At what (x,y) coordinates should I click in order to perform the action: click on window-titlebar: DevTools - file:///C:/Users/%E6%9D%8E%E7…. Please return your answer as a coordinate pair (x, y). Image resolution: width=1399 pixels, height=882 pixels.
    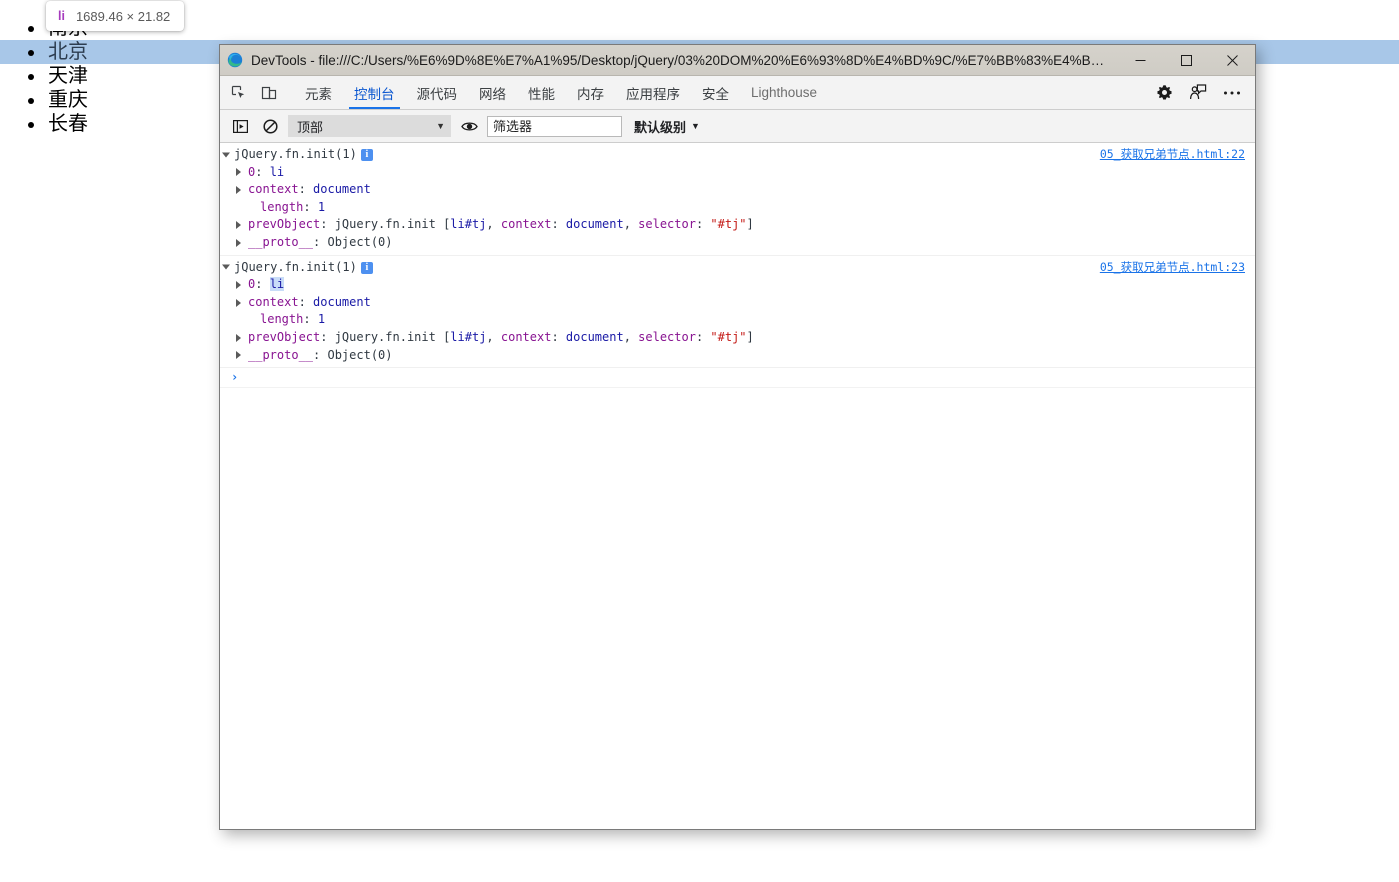
    Looking at the image, I should click on (737, 60).